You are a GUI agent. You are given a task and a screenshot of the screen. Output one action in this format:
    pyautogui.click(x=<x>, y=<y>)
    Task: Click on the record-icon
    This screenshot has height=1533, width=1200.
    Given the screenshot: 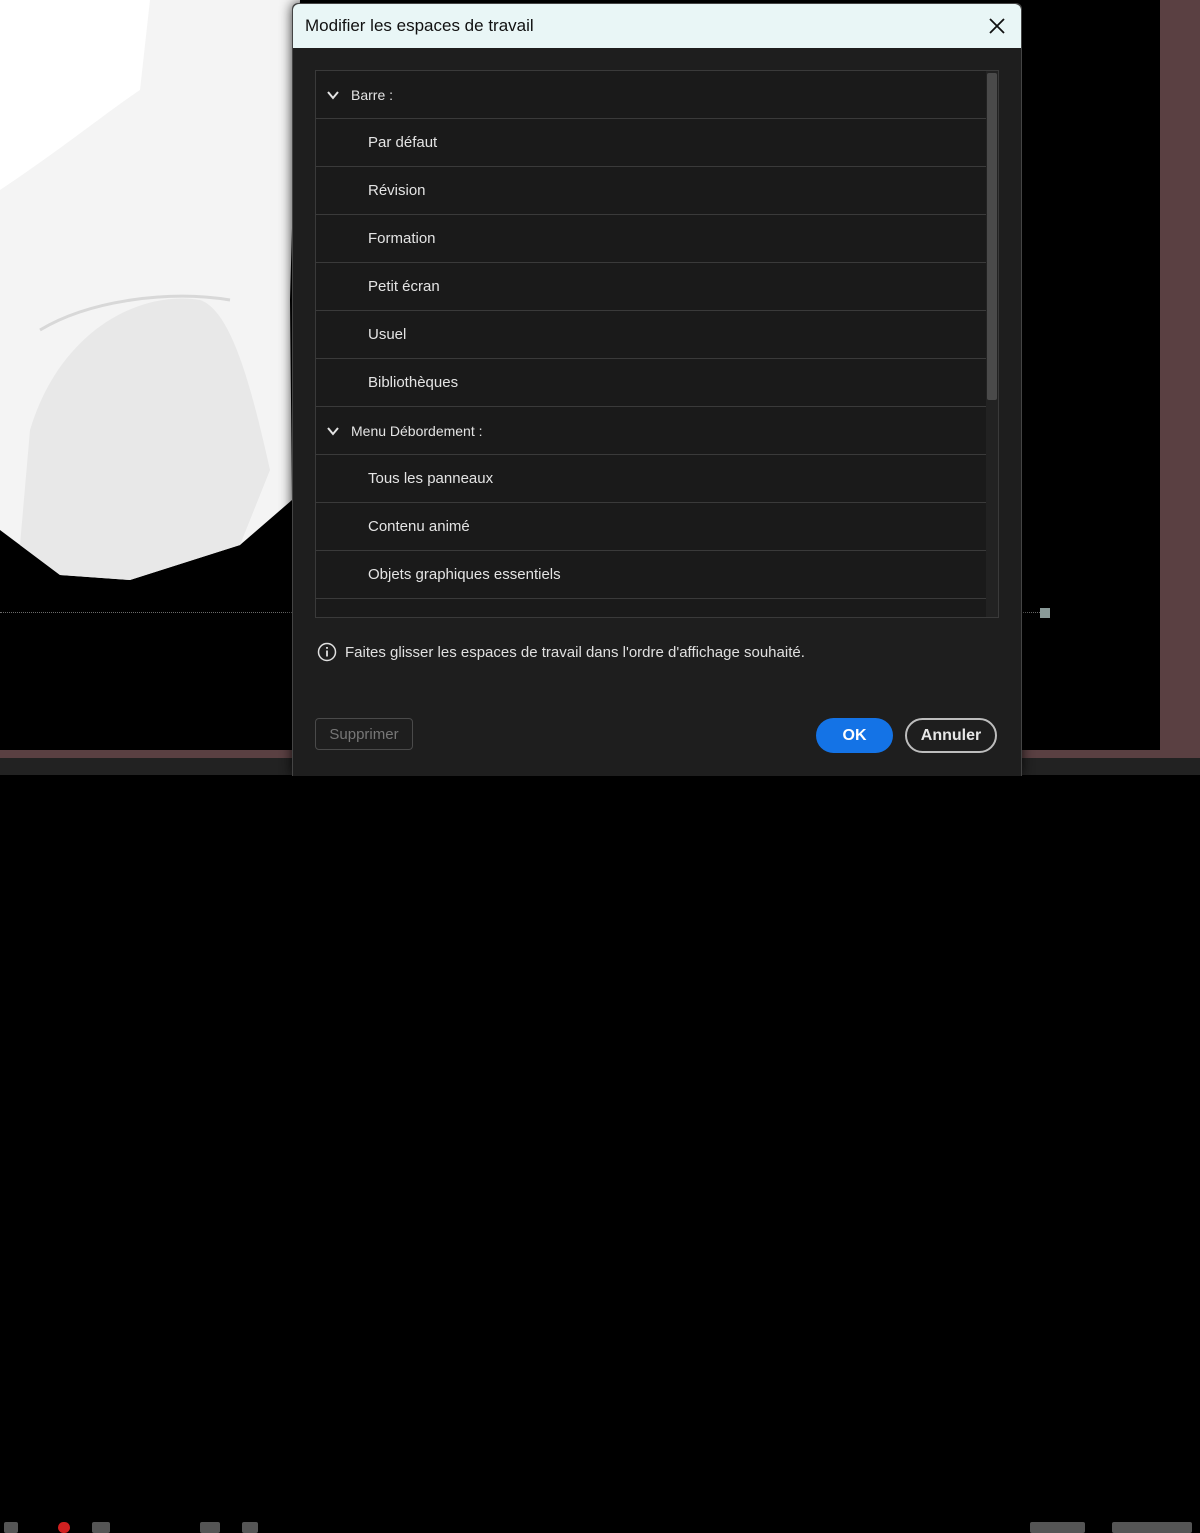 What is the action you would take?
    pyautogui.click(x=64, y=1527)
    